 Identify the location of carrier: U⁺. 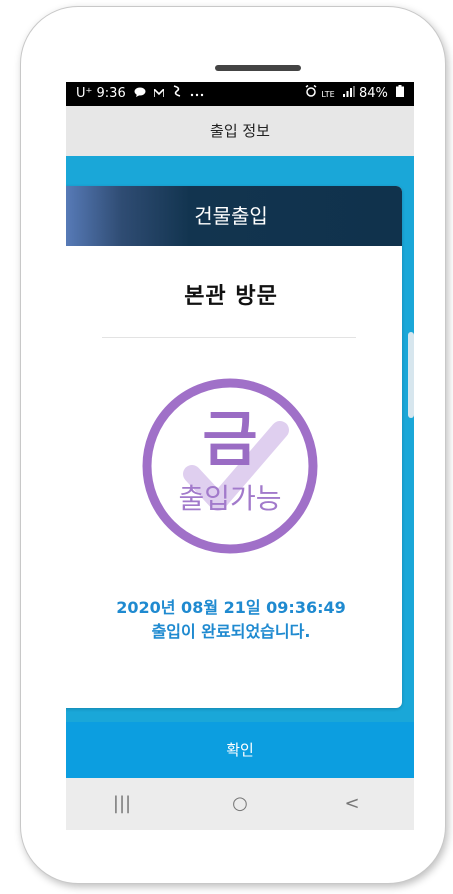
(84, 93).